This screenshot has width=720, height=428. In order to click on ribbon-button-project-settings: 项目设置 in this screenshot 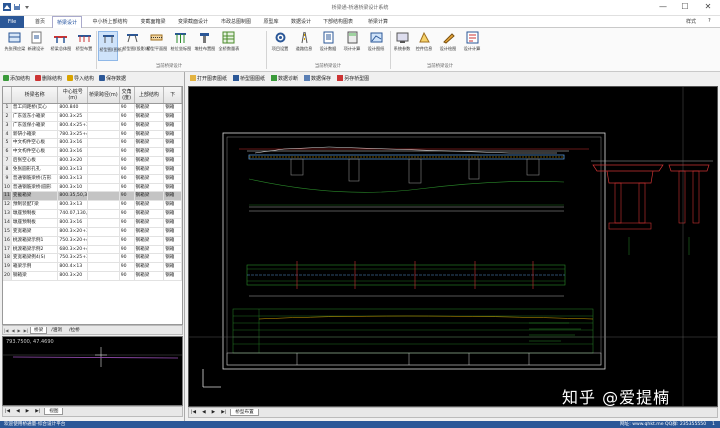, I will do `click(280, 46)`.